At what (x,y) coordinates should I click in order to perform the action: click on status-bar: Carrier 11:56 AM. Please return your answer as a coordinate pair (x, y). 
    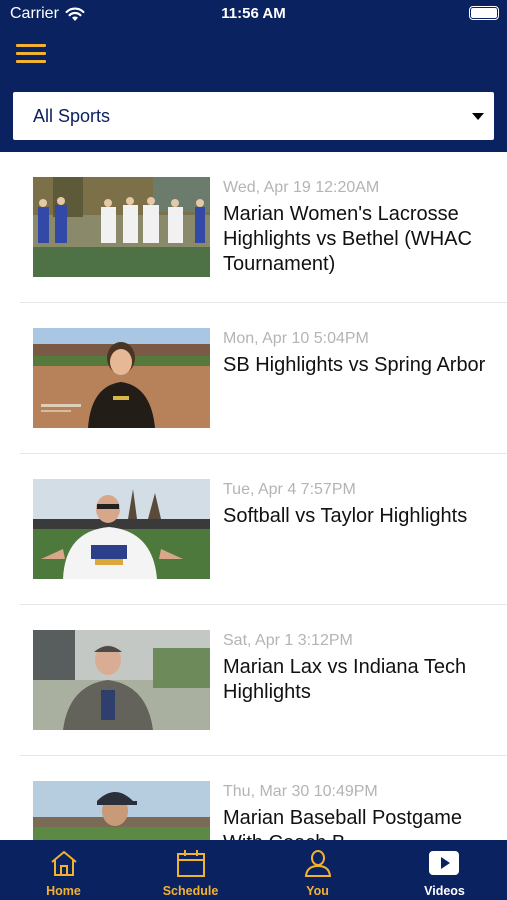
    Looking at the image, I should click on (253, 15).